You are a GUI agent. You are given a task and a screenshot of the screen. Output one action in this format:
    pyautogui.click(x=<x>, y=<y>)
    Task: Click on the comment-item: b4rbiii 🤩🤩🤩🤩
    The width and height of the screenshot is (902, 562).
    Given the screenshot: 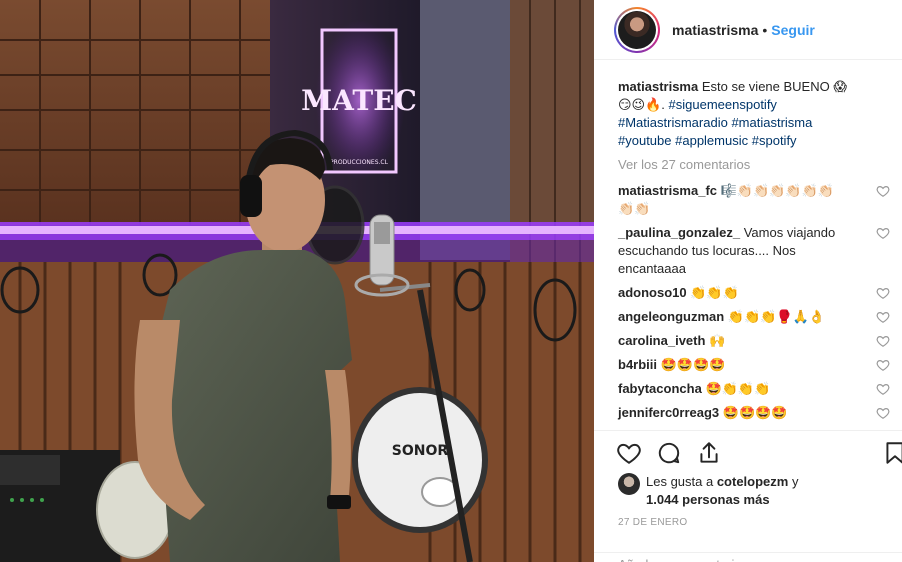 What is the action you would take?
    pyautogui.click(x=754, y=365)
    